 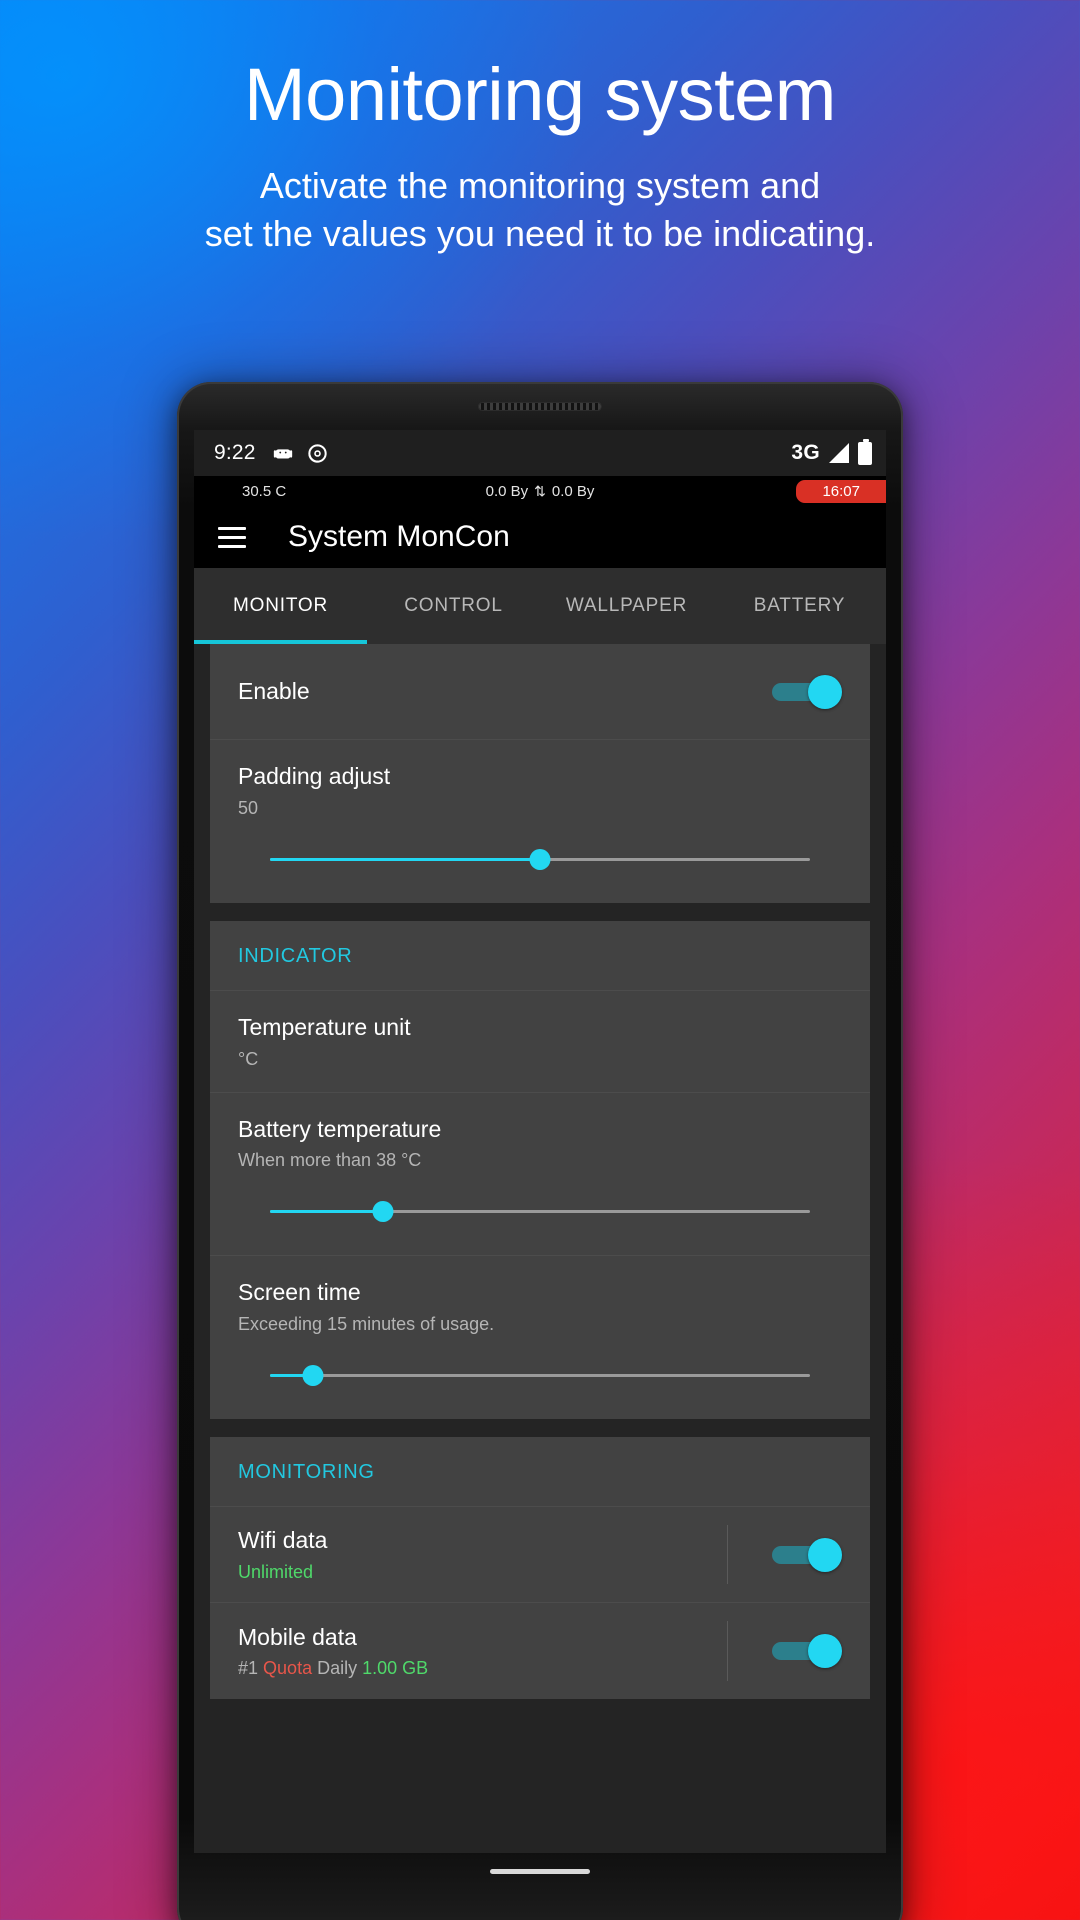 I want to click on hamburger-menu-icon, so click(x=232, y=537).